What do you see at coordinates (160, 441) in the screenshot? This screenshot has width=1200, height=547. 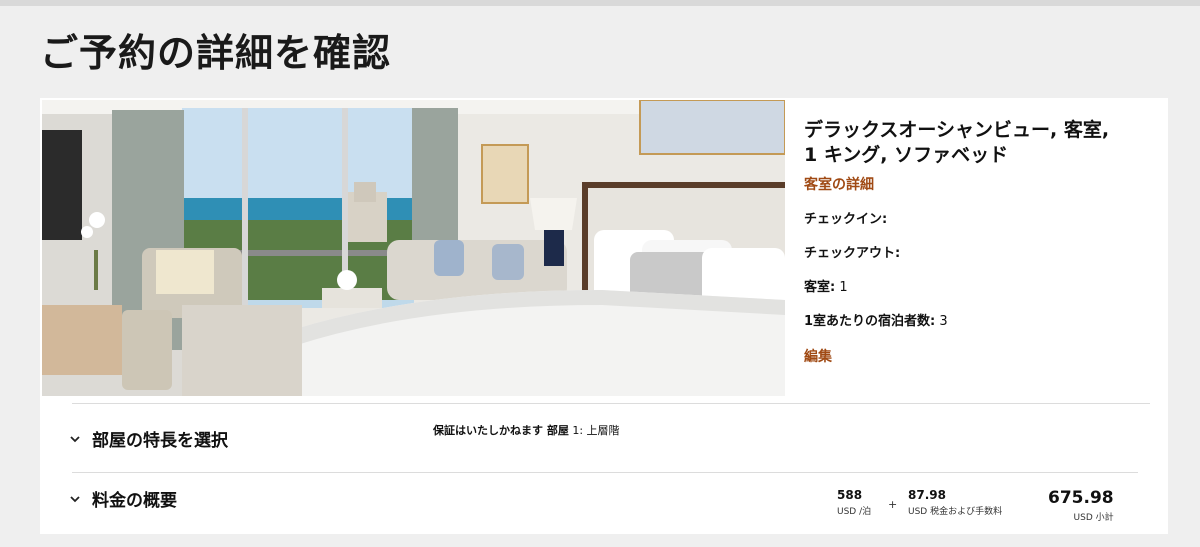 I see `room-features-label: 部屋の特長を選択` at bounding box center [160, 441].